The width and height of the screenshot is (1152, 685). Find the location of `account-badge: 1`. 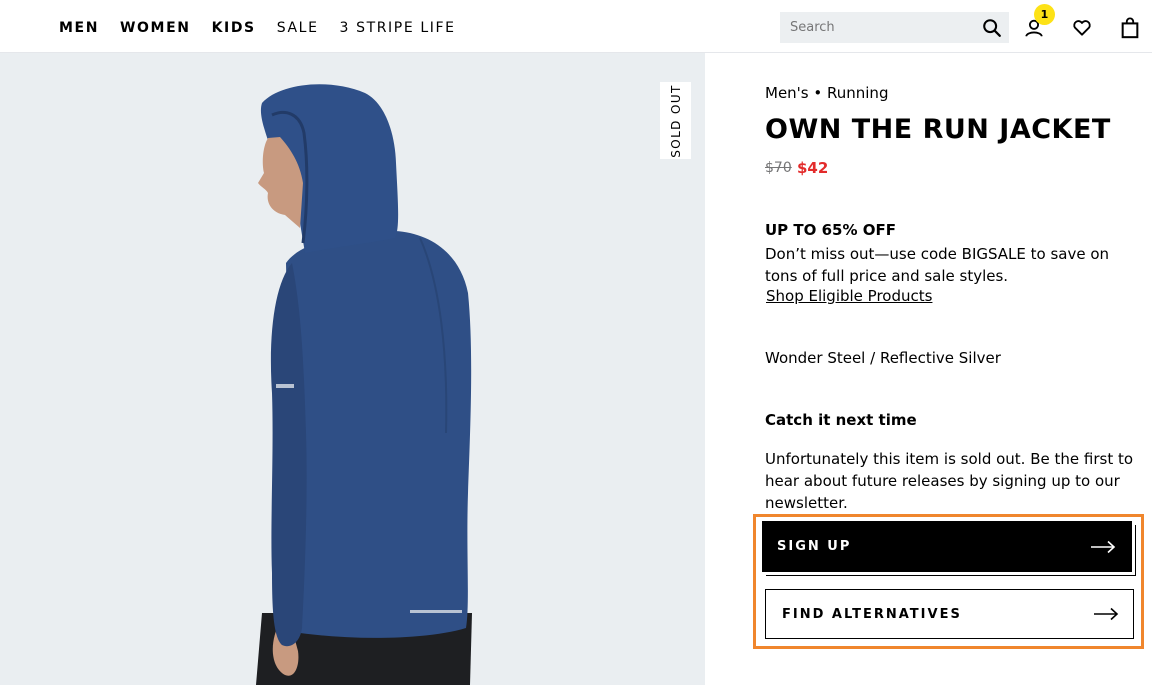

account-badge: 1 is located at coordinates (1044, 14).